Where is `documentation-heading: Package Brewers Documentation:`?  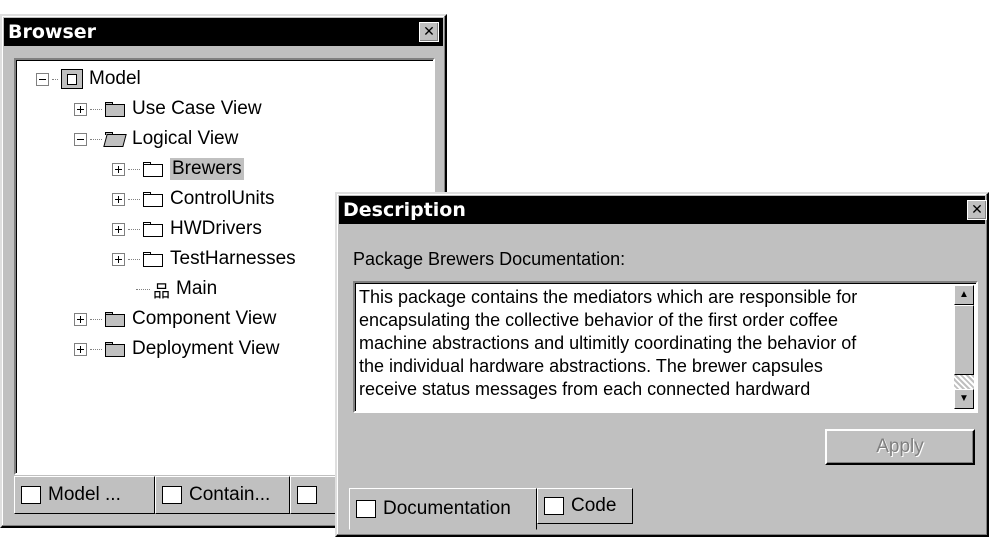
documentation-heading: Package Brewers Documentation: is located at coordinates (489, 259).